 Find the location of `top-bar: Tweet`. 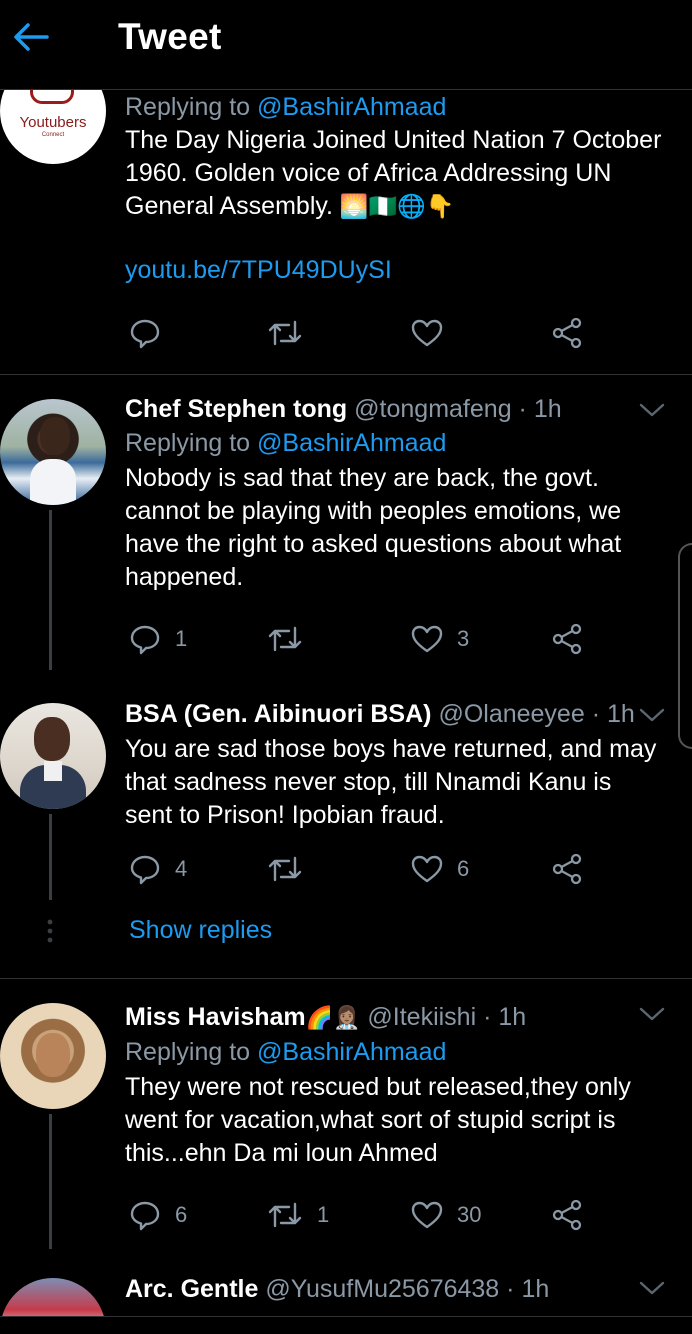

top-bar: Tweet is located at coordinates (346, 45).